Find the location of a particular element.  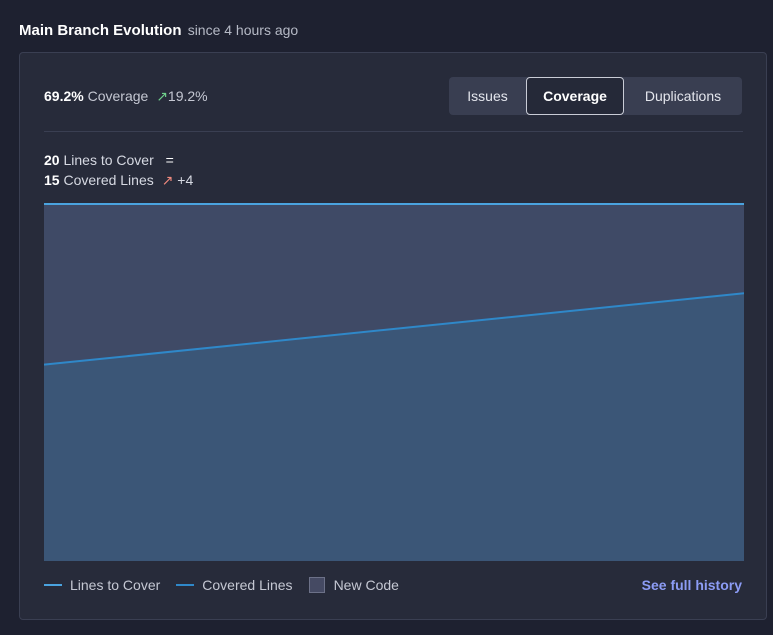

section-since: since 4 hours ago is located at coordinates (243, 30).